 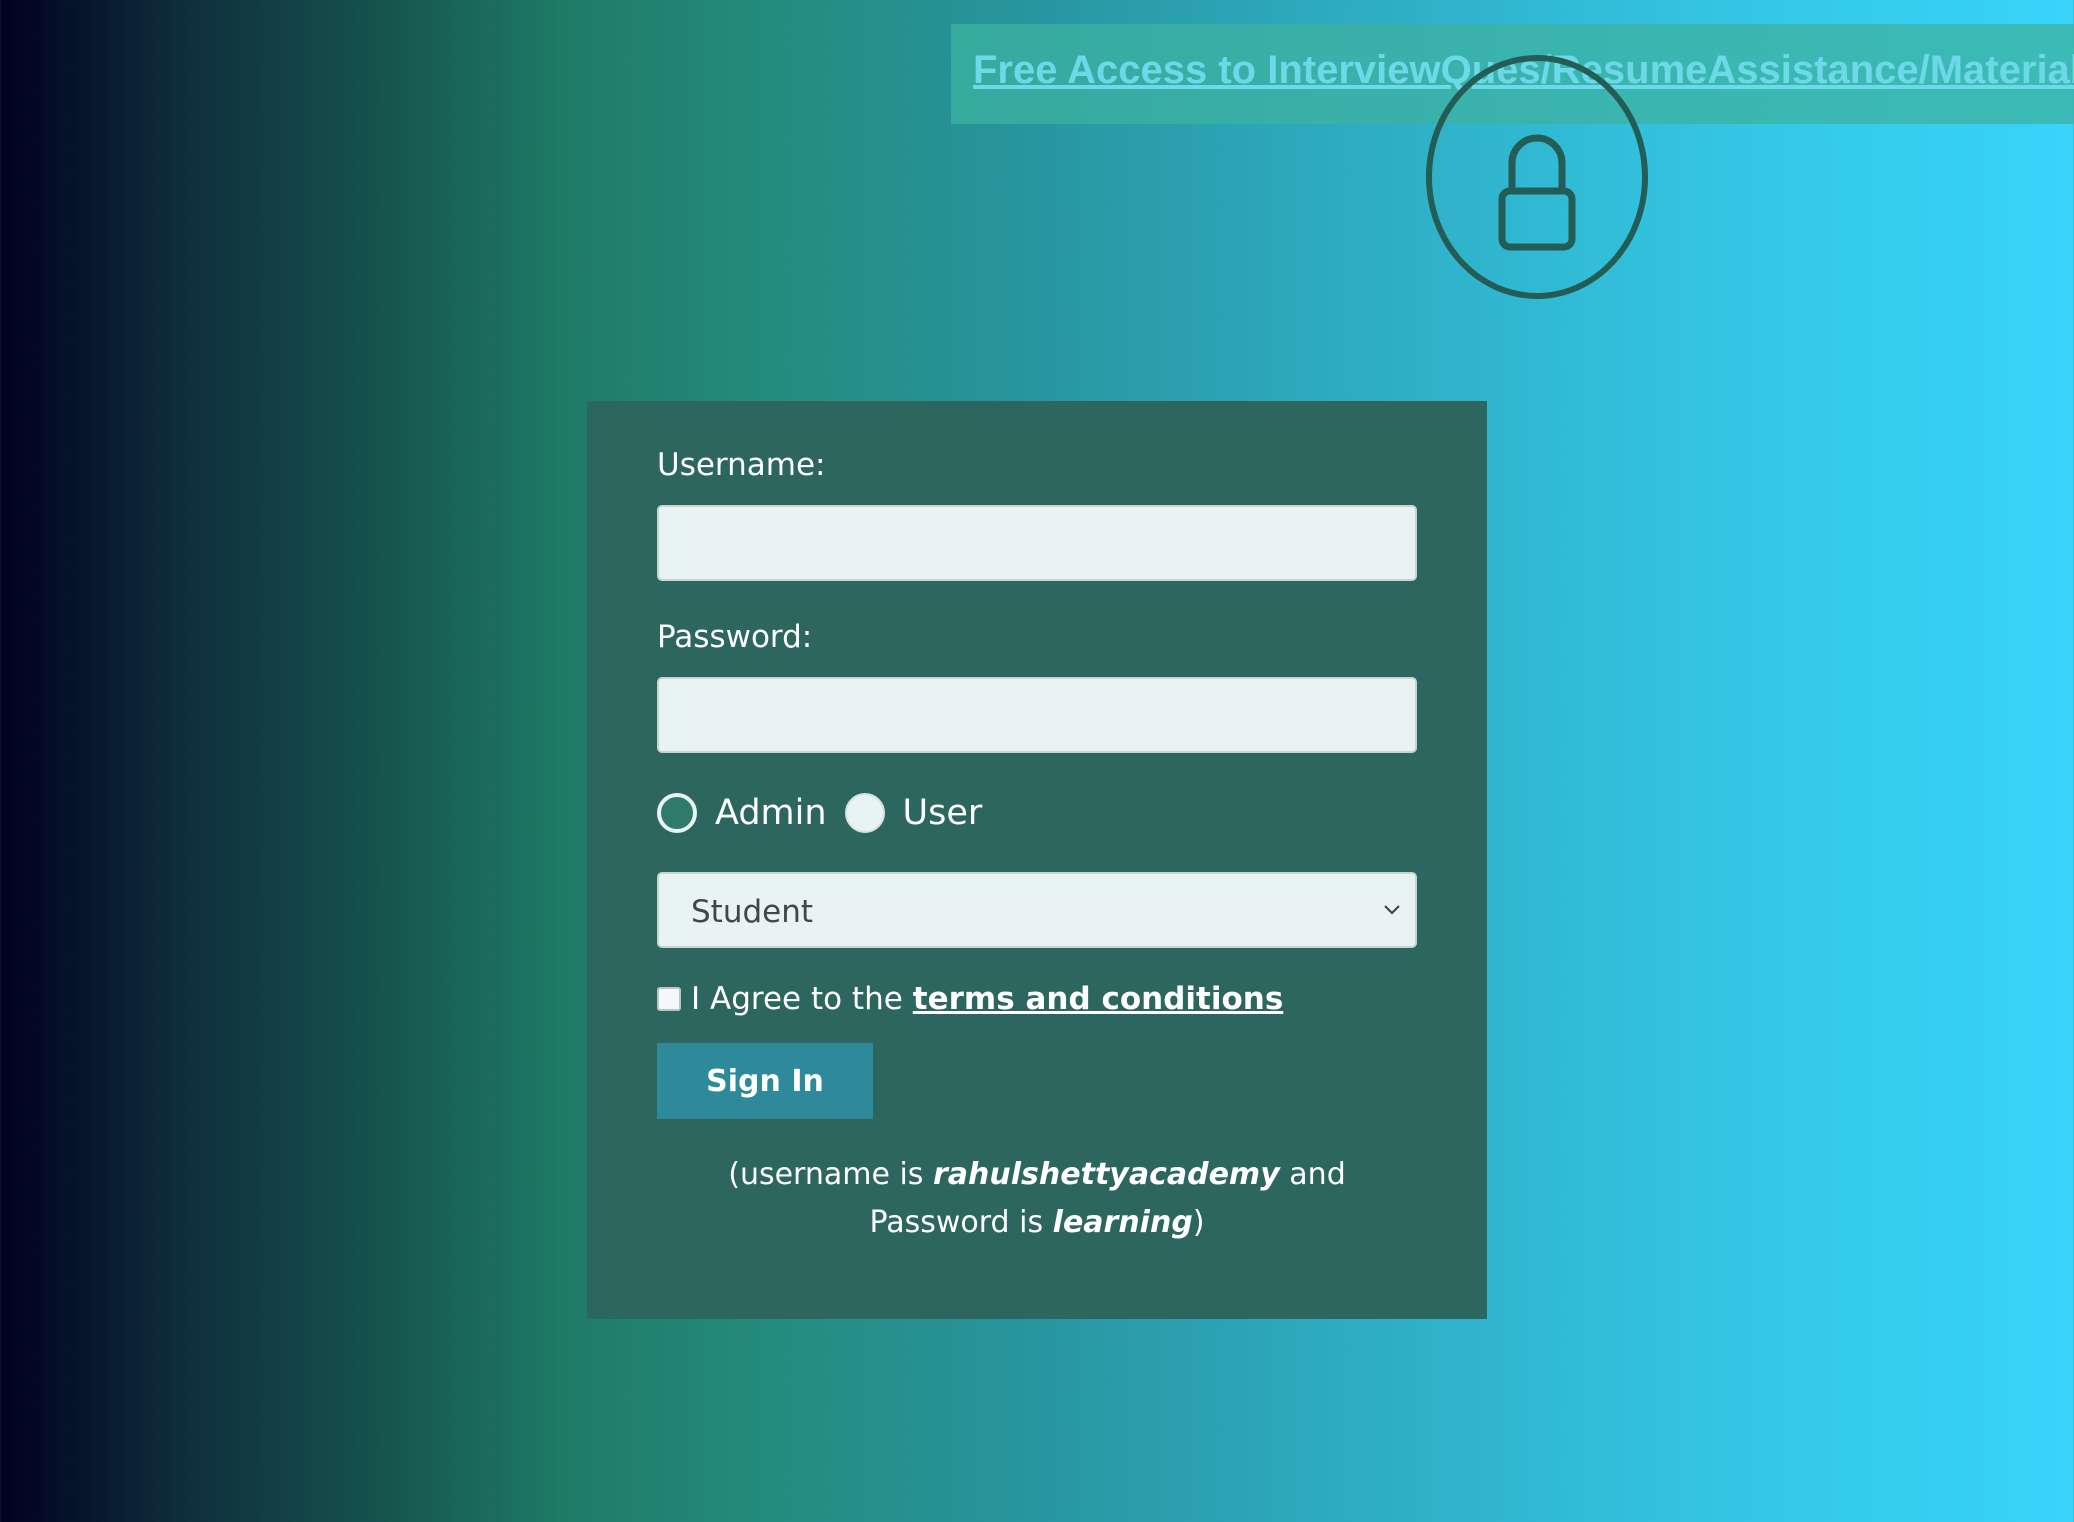 What do you see at coordinates (741, 465) in the screenshot?
I see `username-label: Username:` at bounding box center [741, 465].